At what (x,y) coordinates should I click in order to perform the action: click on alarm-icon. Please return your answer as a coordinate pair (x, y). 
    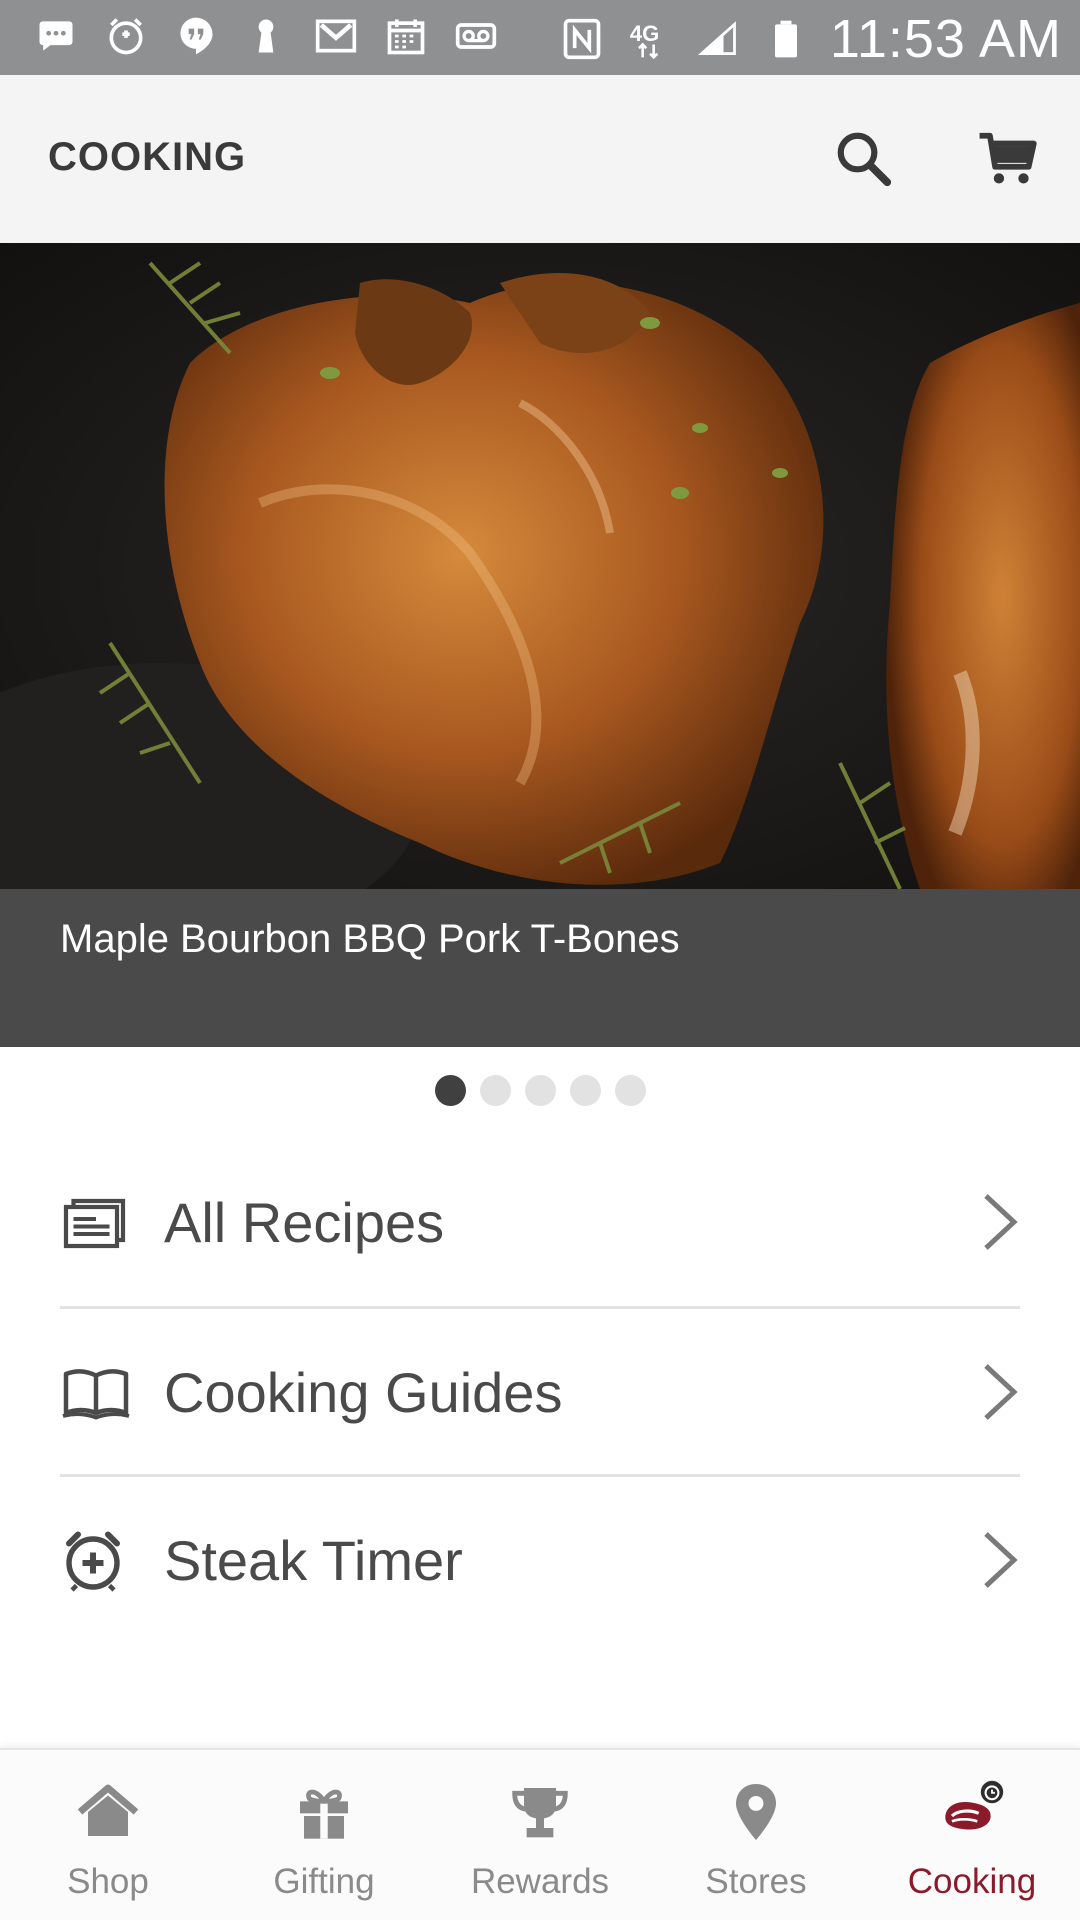
    Looking at the image, I should click on (126, 36).